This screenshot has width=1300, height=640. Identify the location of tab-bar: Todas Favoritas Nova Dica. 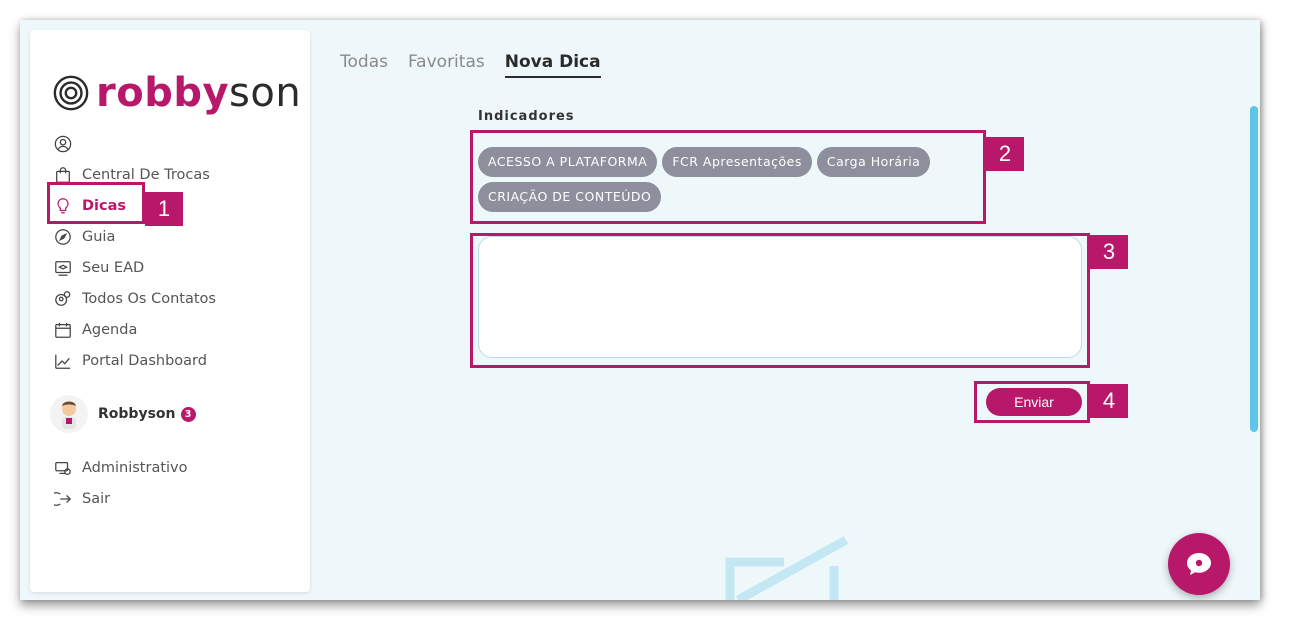
(470, 65).